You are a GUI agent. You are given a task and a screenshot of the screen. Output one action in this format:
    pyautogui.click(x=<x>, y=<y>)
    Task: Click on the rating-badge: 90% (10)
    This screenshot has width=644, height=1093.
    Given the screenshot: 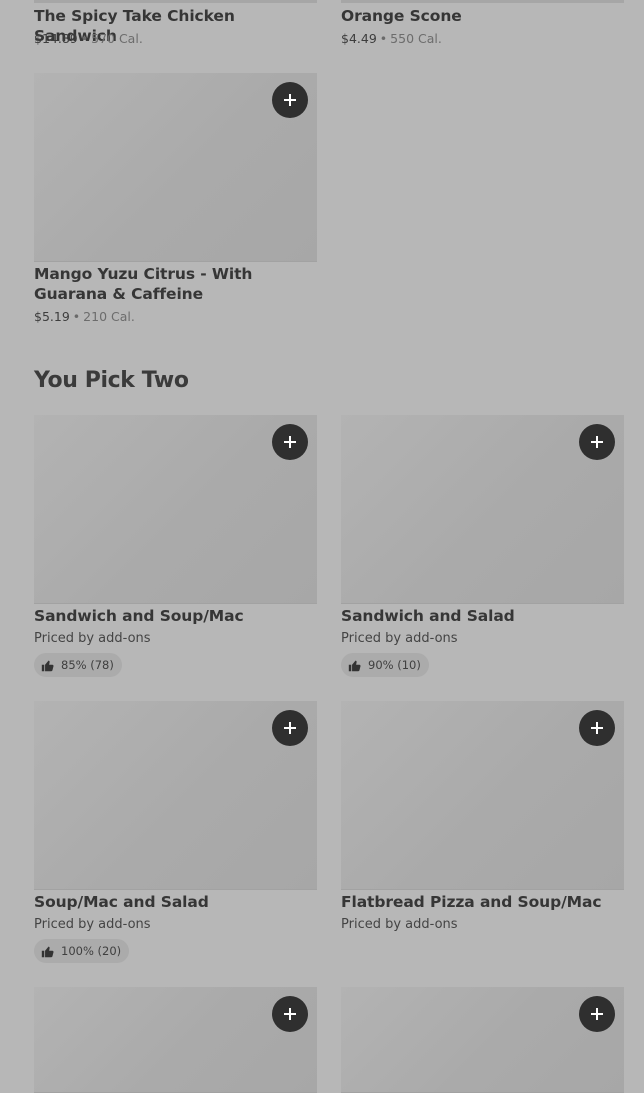 What is the action you would take?
    pyautogui.click(x=385, y=665)
    